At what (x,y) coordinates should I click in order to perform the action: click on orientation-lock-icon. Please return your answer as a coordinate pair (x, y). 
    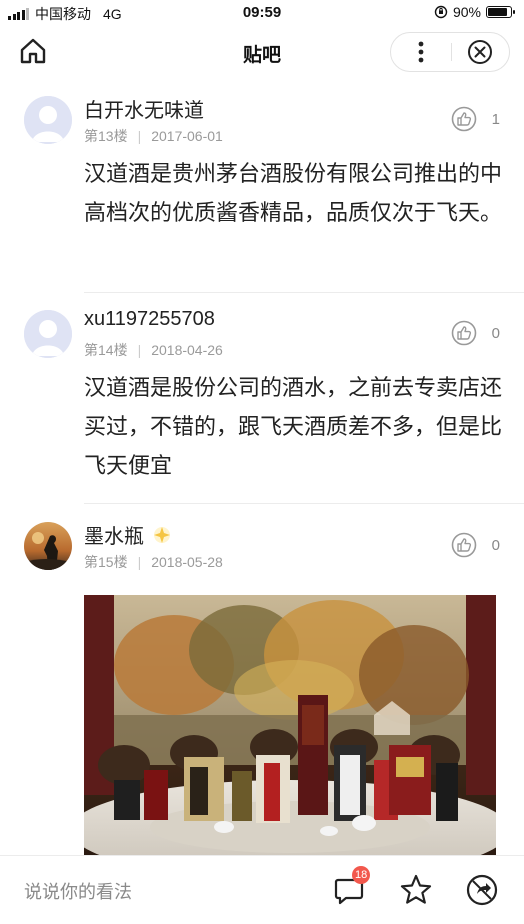
    Looking at the image, I should click on (441, 12).